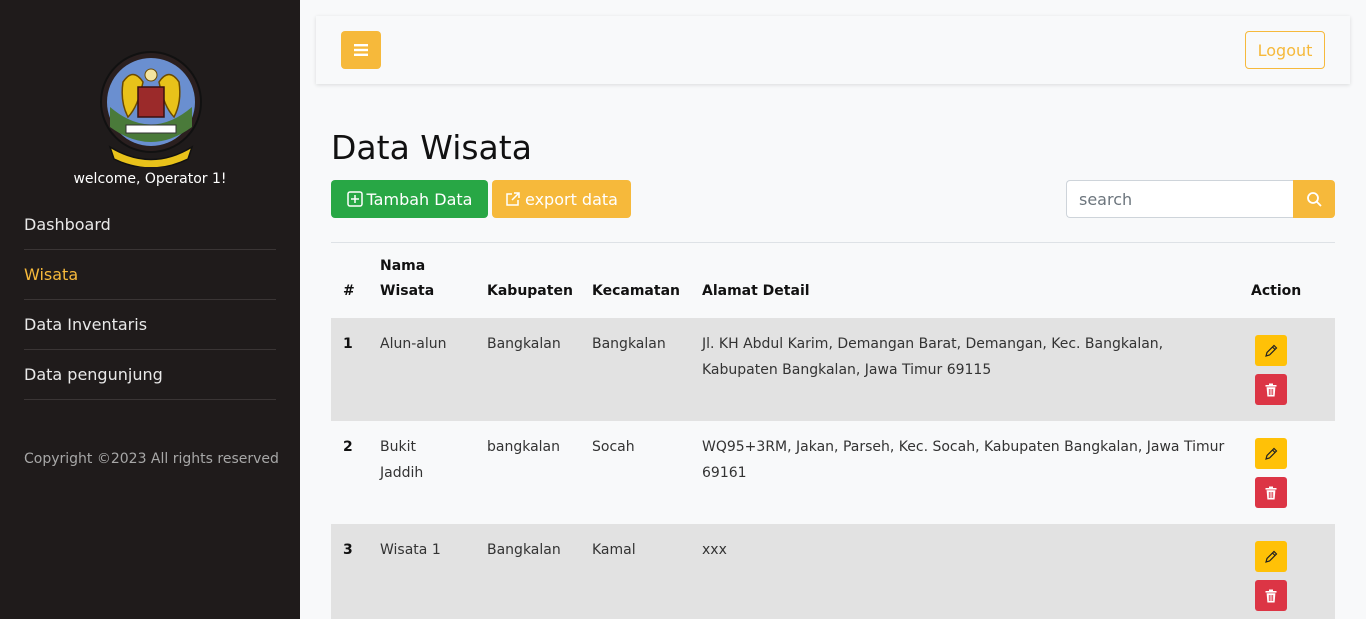  I want to click on plus-square-icon, so click(354, 199).